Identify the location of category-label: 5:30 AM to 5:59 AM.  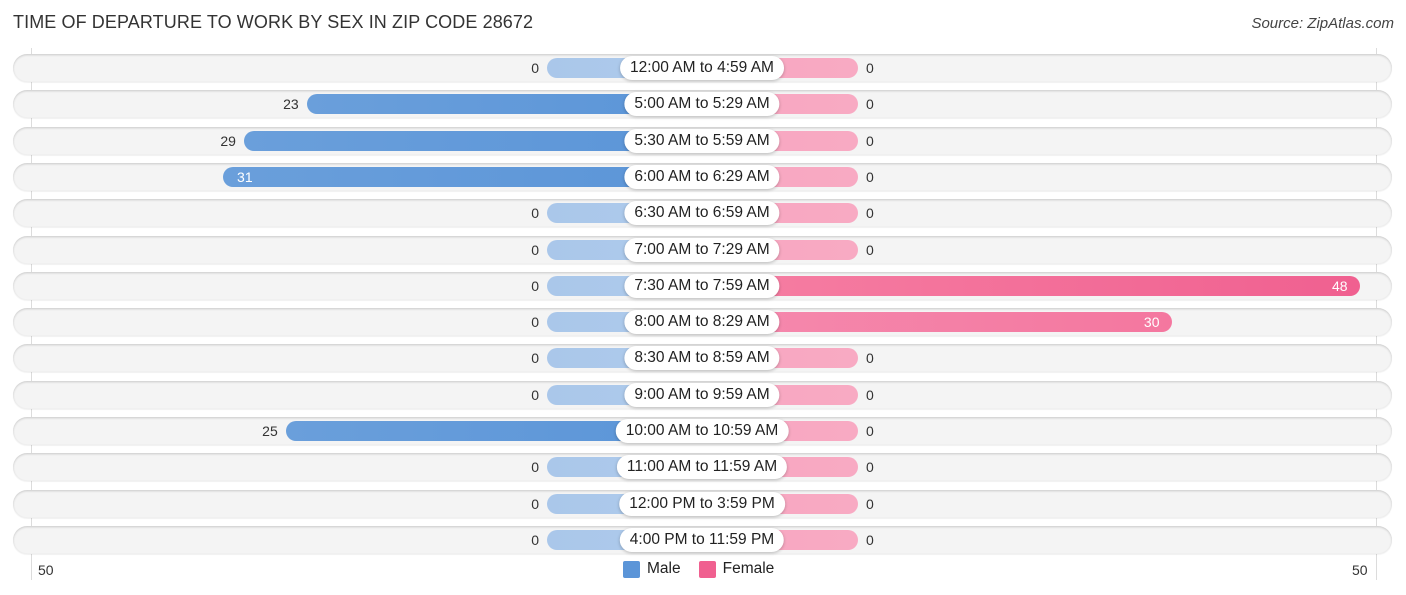
(702, 140).